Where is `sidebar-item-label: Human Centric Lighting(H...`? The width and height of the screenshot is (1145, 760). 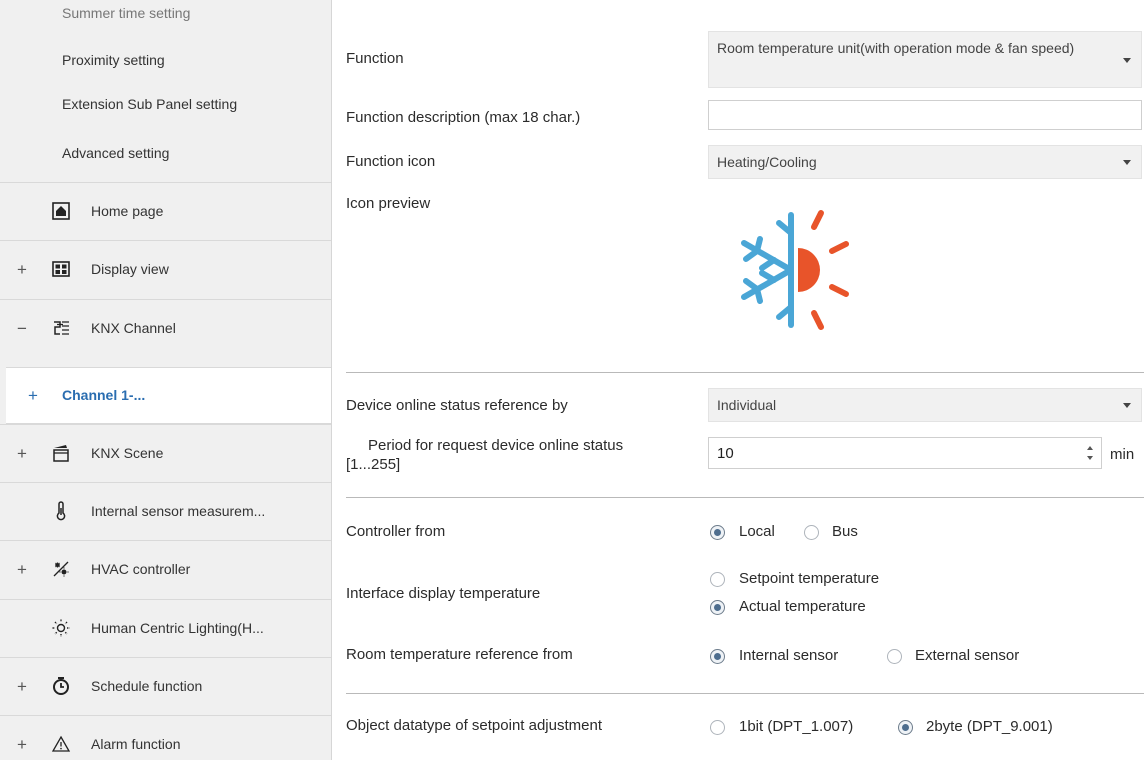
sidebar-item-label: Human Centric Lighting(H... is located at coordinates (177, 628).